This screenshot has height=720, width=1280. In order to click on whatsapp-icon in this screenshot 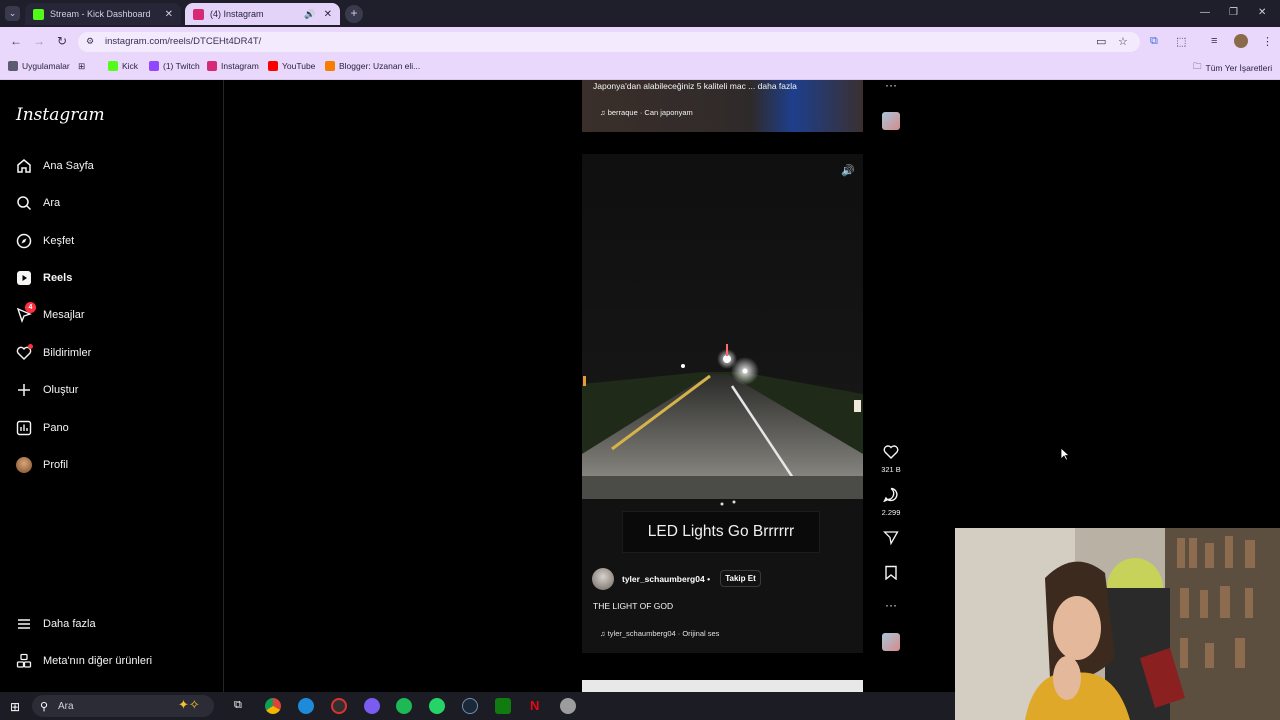, I will do `click(437, 706)`.